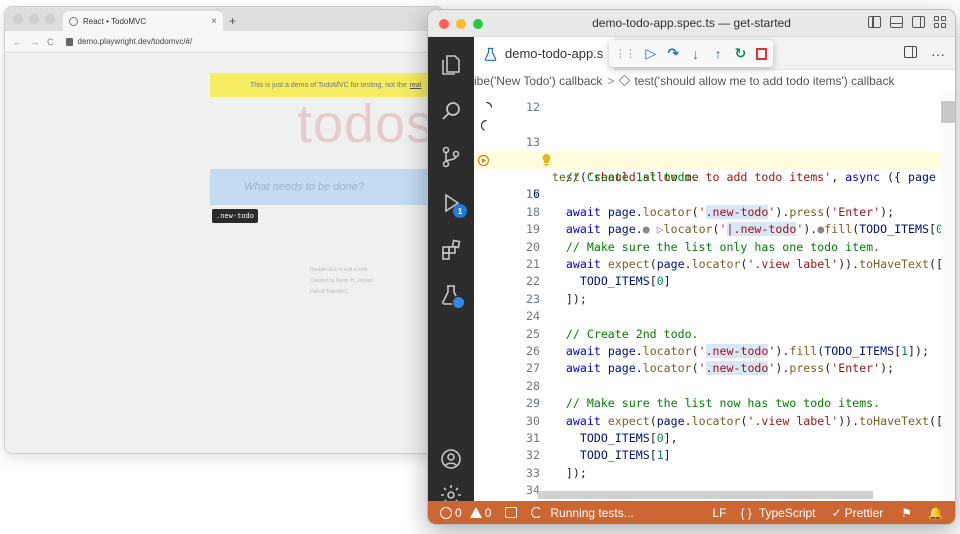  What do you see at coordinates (135, 41) in the screenshot?
I see `url-field: demo.playwright.dev/todomvc/#/` at bounding box center [135, 41].